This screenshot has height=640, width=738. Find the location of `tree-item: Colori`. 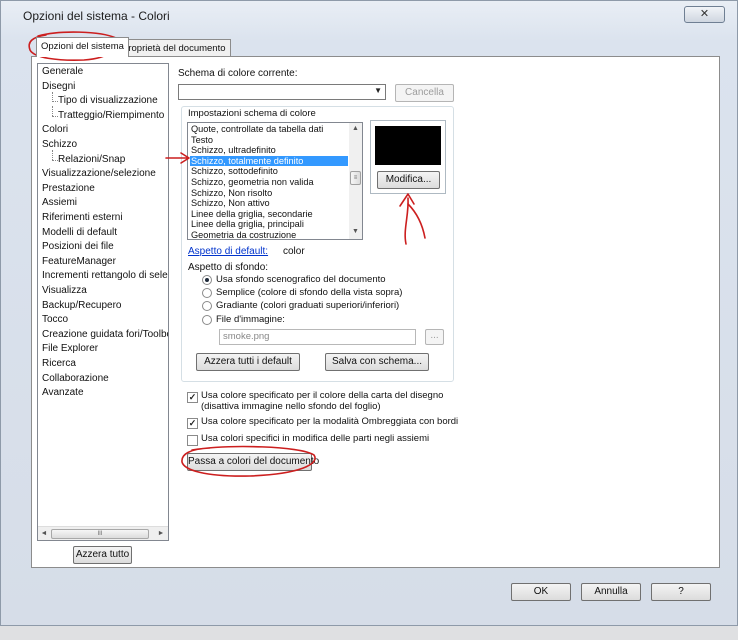

tree-item: Colori is located at coordinates (55, 130).